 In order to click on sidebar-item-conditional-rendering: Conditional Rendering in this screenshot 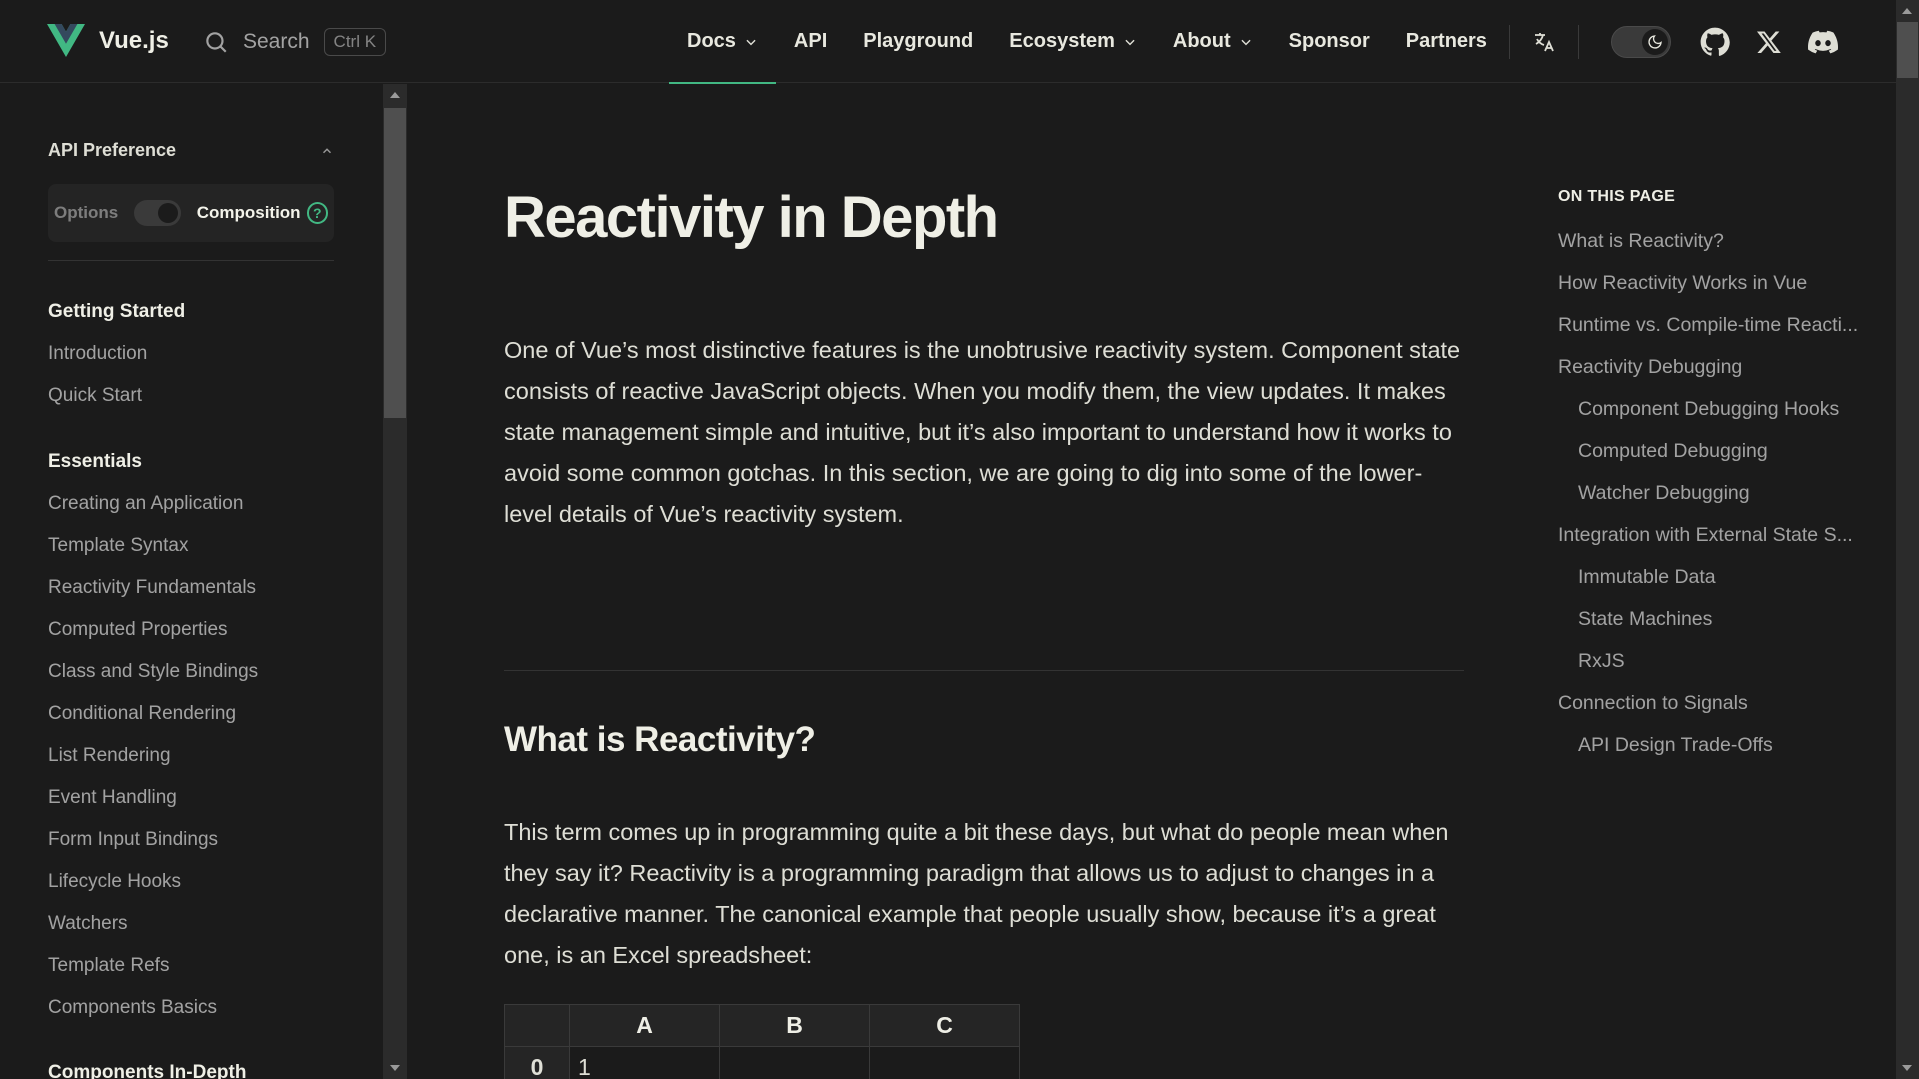, I will do `click(142, 714)`.